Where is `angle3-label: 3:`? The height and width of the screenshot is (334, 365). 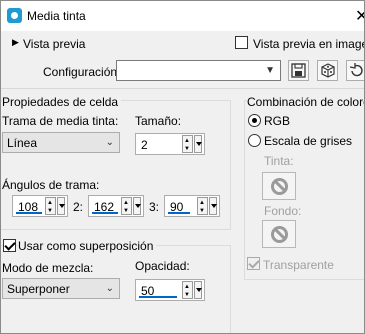 angle3-label: 3: is located at coordinates (154, 207).